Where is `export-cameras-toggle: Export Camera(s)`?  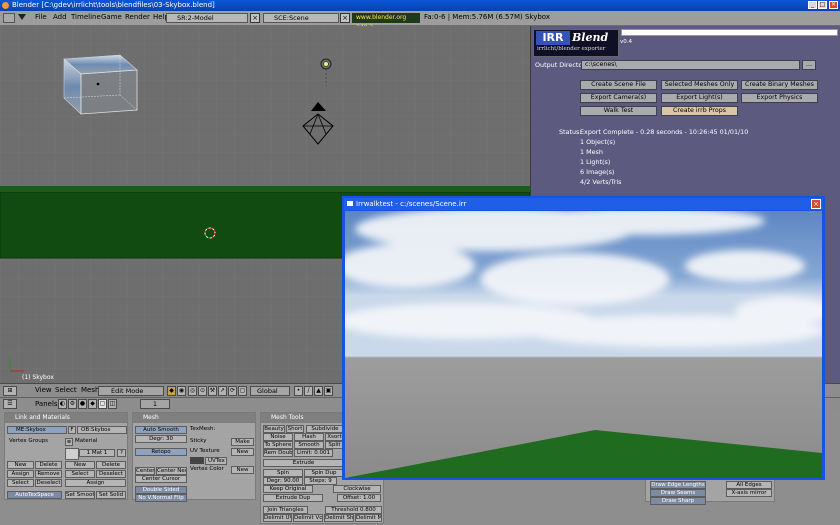
export-cameras-toggle: Export Camera(s) is located at coordinates (618, 98).